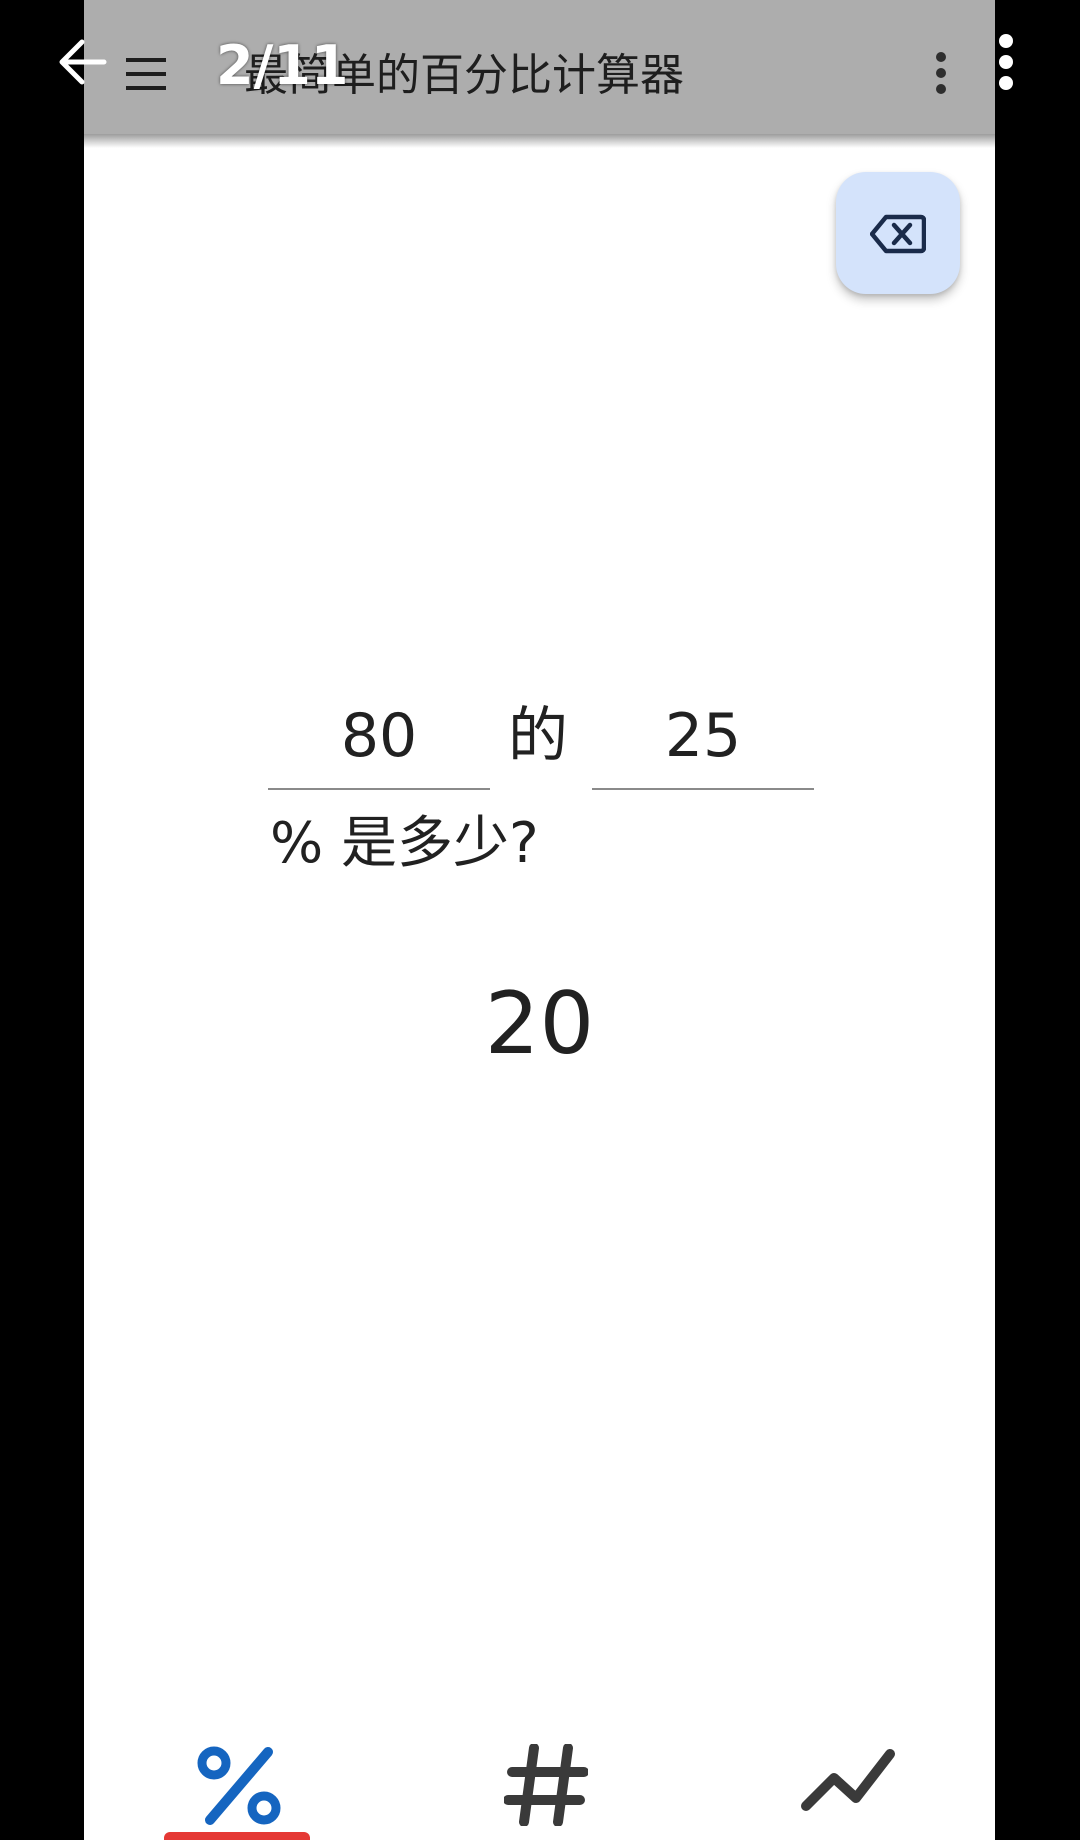 This screenshot has width=1080, height=1840. What do you see at coordinates (539, 141) in the screenshot?
I see `app-bar-shadow` at bounding box center [539, 141].